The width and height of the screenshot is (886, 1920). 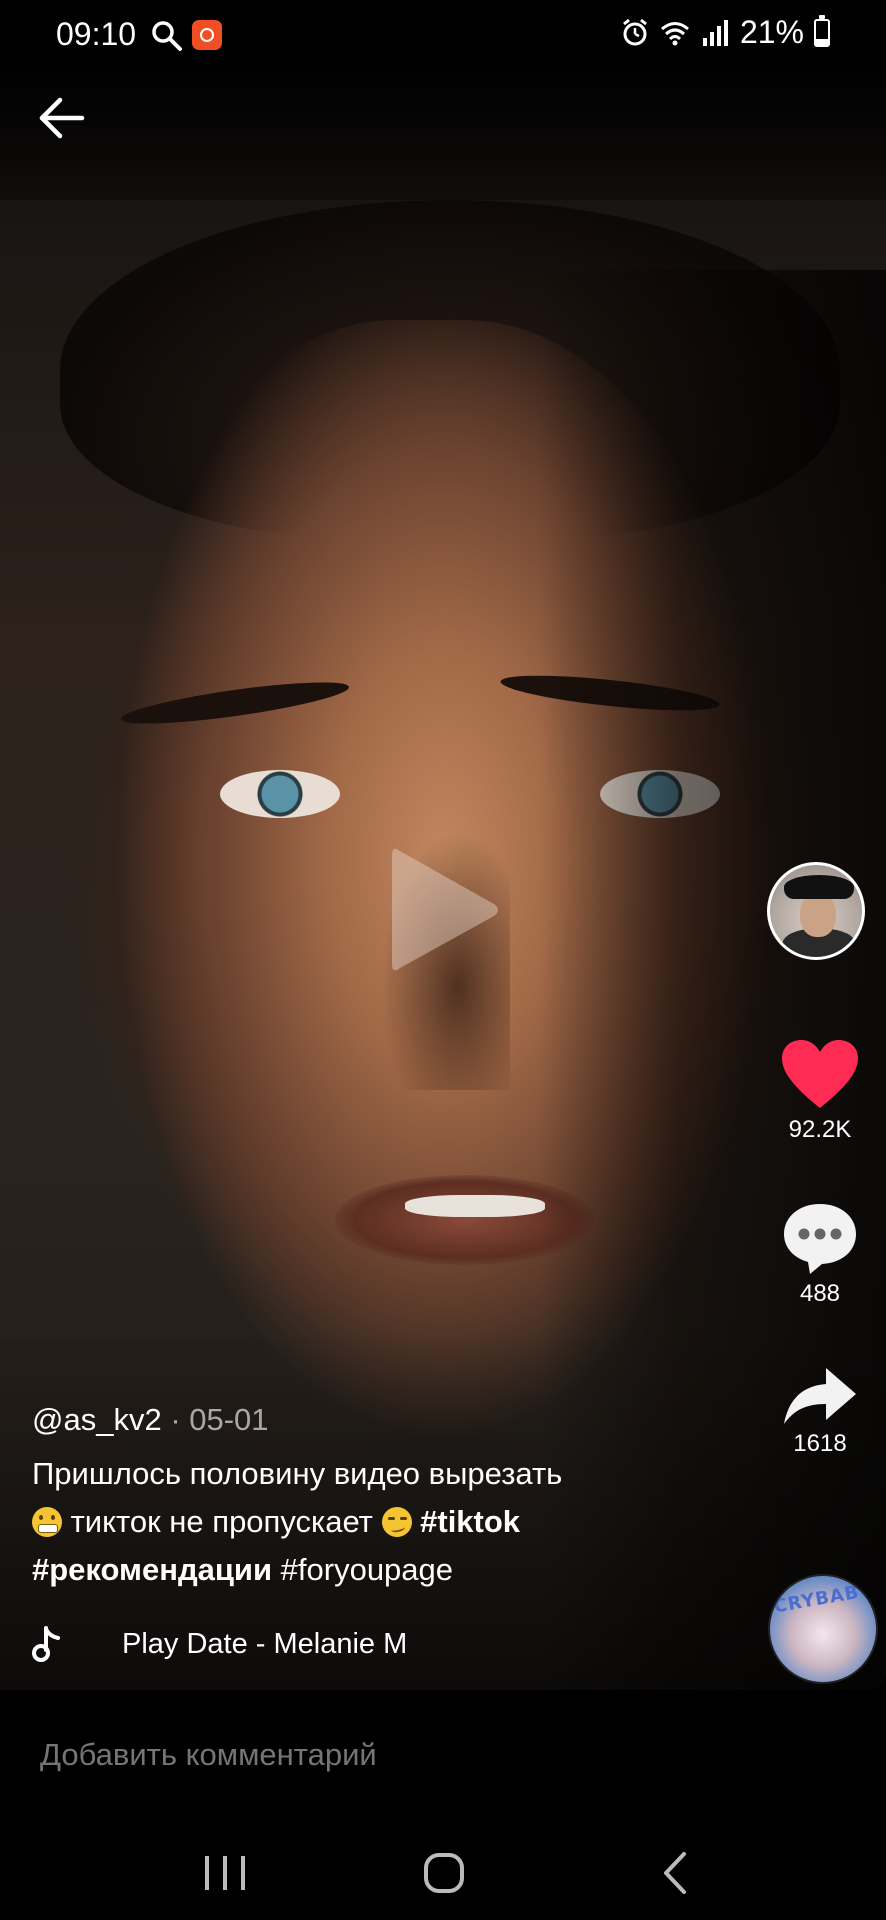 I want to click on play-icon, so click(x=444, y=910).